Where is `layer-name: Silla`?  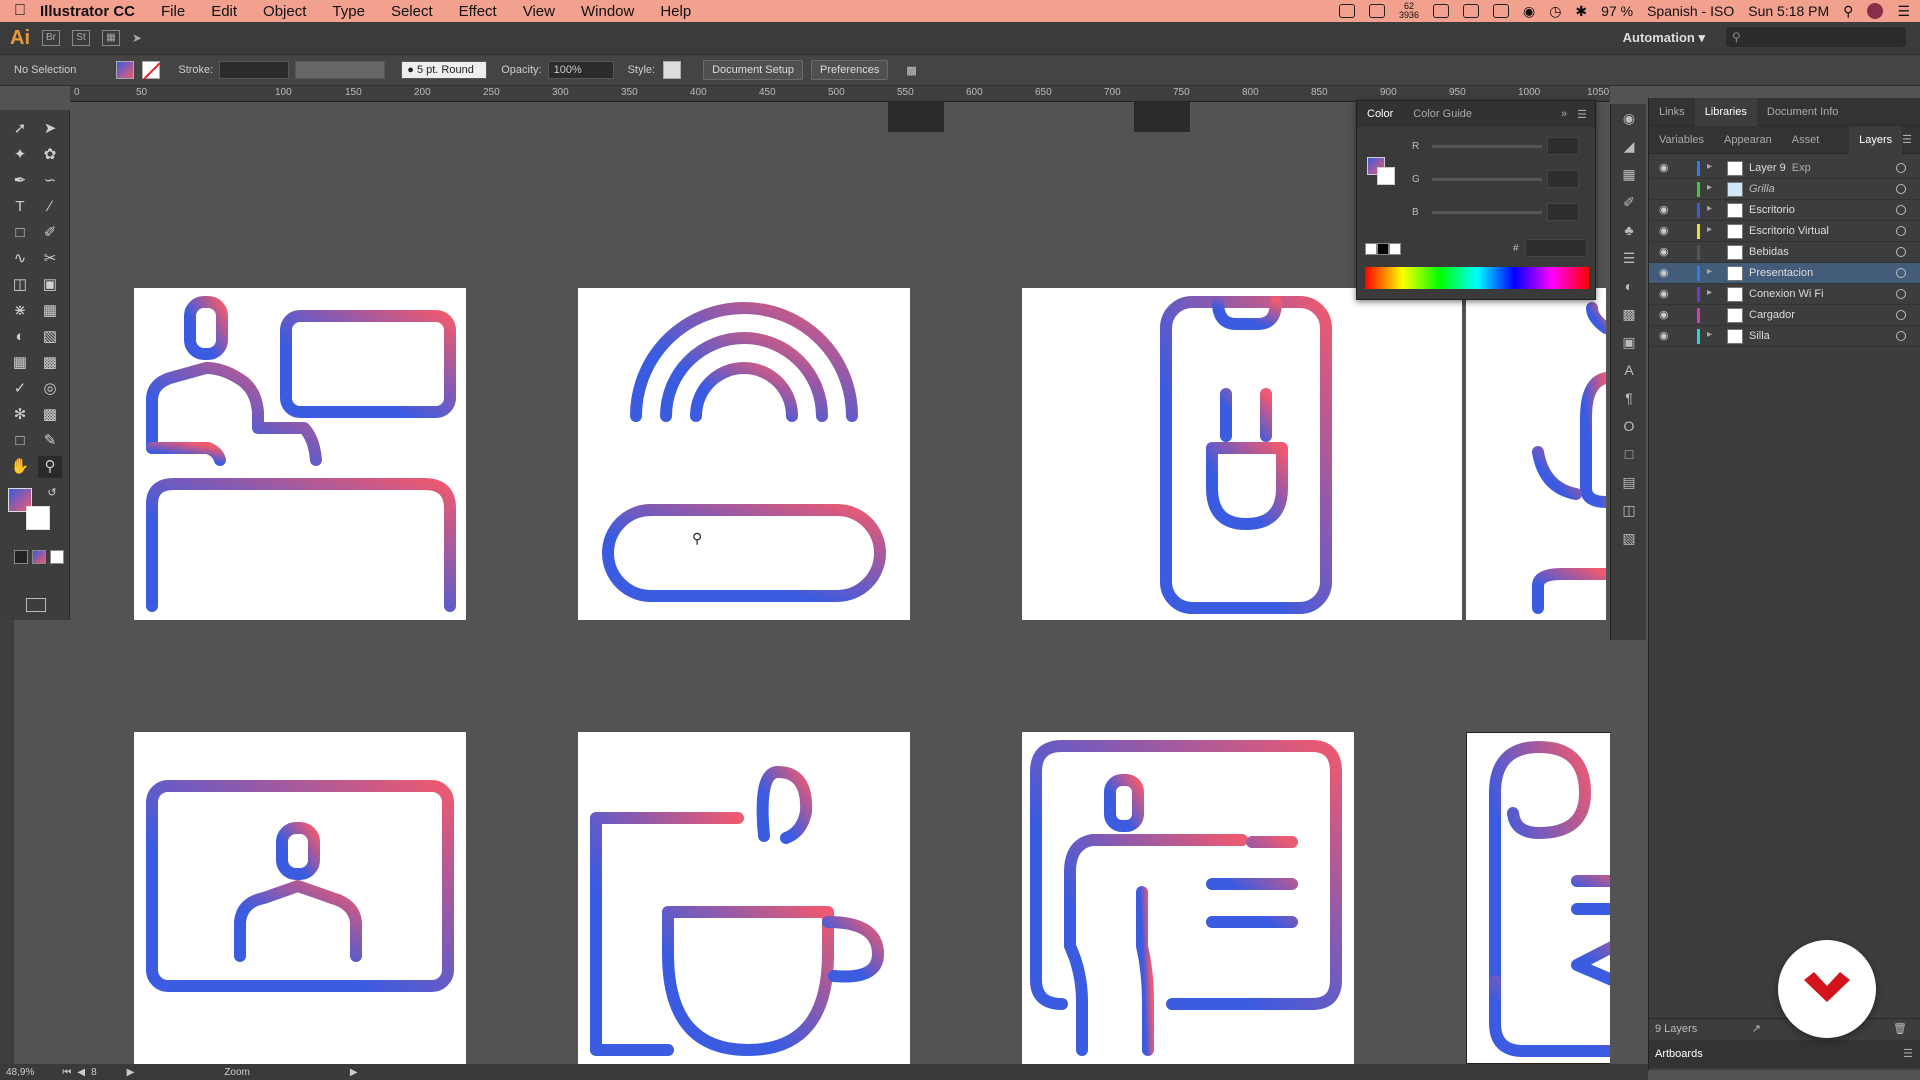
layer-name: Silla is located at coordinates (1759, 336).